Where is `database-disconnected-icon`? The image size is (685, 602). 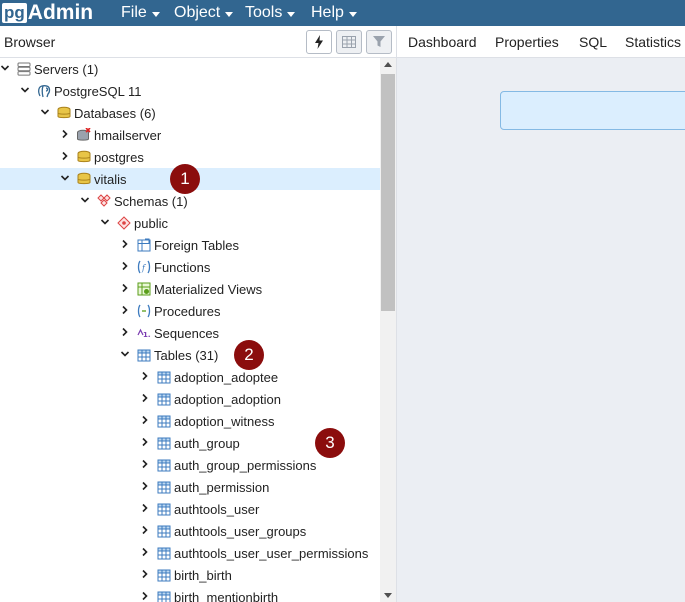
database-disconnected-icon is located at coordinates (84, 135).